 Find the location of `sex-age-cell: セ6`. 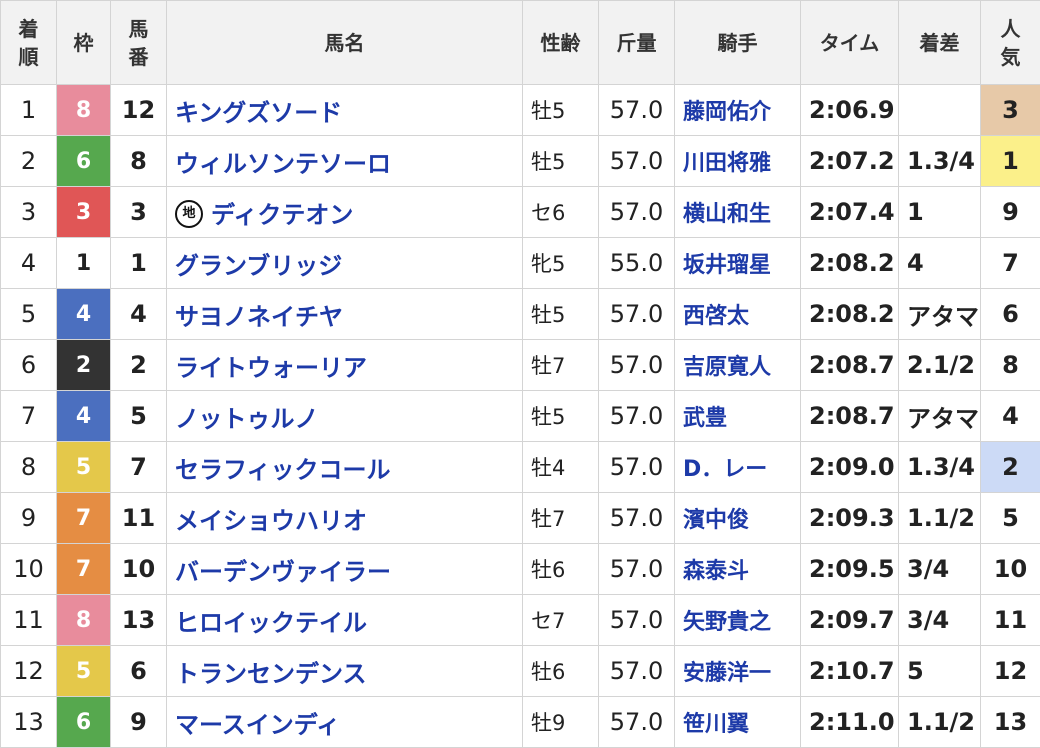

sex-age-cell: セ6 is located at coordinates (561, 212).